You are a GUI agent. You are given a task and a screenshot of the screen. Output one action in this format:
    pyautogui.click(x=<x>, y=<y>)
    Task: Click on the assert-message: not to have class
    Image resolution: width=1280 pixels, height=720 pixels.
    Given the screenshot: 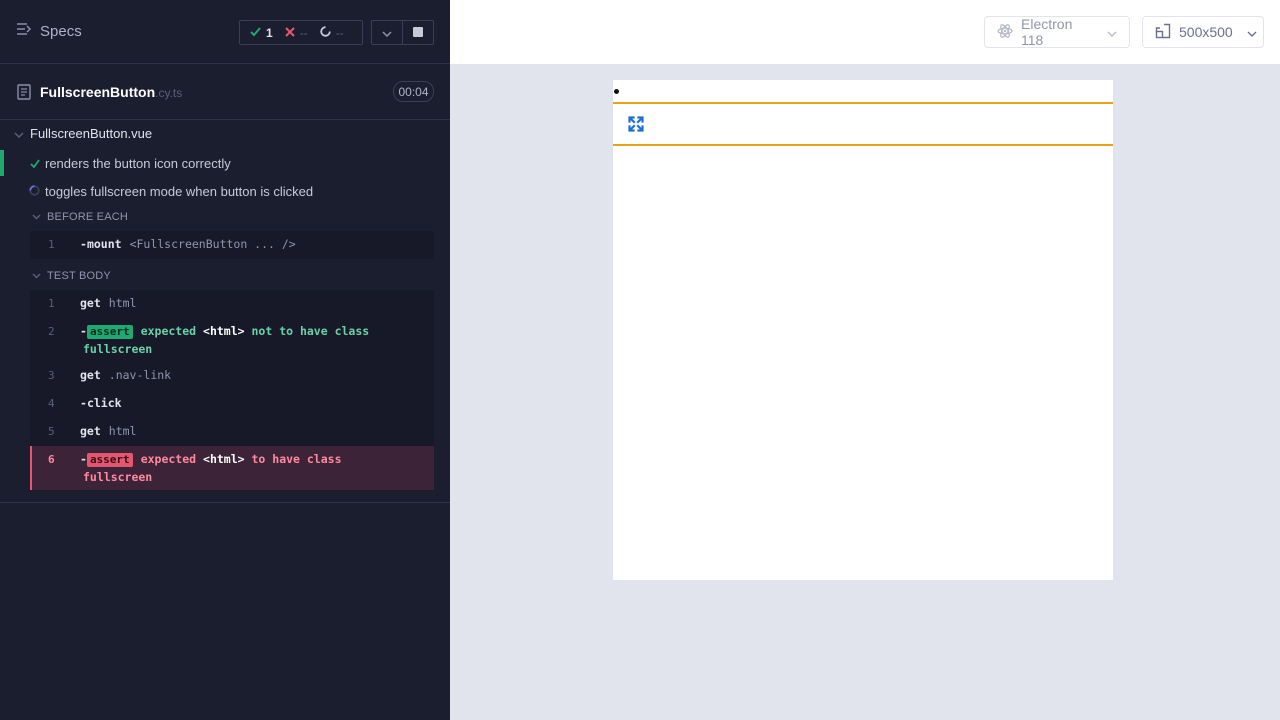 What is the action you would take?
    pyautogui.click(x=310, y=331)
    